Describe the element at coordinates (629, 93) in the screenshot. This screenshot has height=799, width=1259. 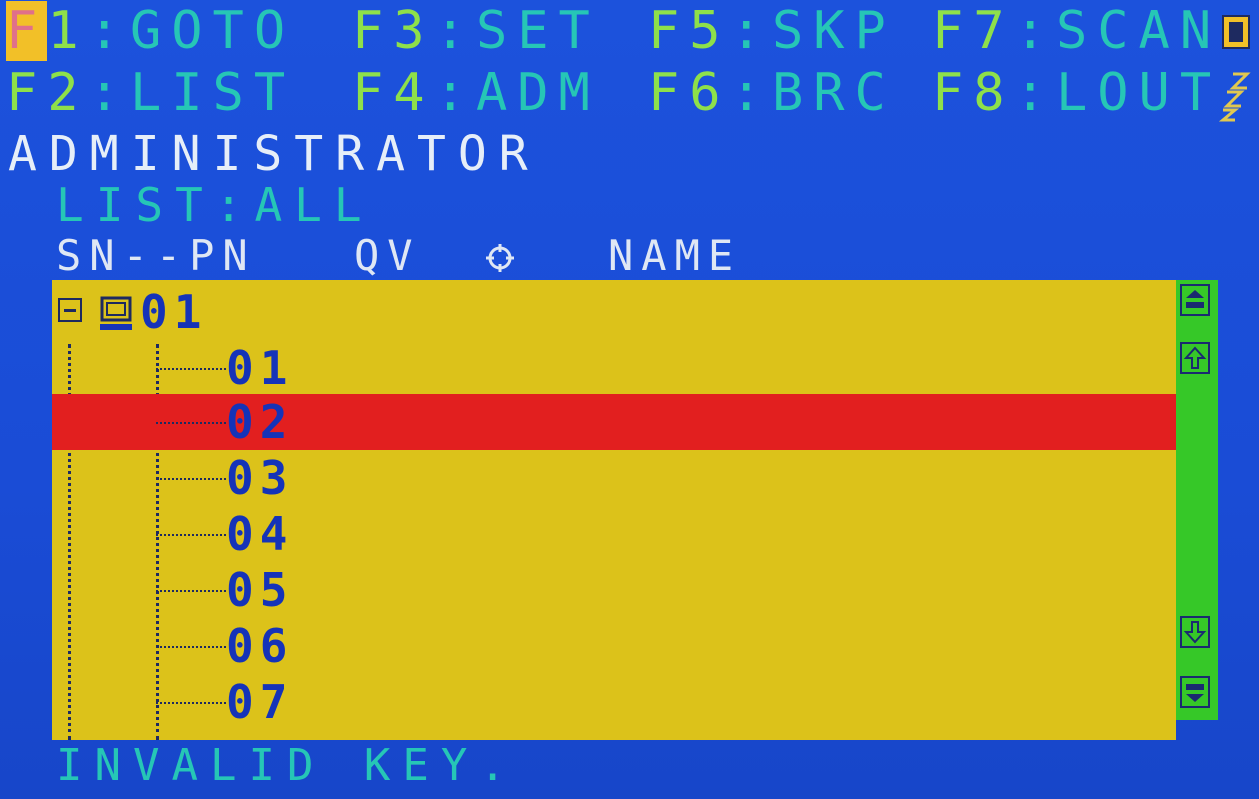
I see `hotkey-row-2: F2:LIST F4:ADM F6:BRC F8:LOUT` at that location.